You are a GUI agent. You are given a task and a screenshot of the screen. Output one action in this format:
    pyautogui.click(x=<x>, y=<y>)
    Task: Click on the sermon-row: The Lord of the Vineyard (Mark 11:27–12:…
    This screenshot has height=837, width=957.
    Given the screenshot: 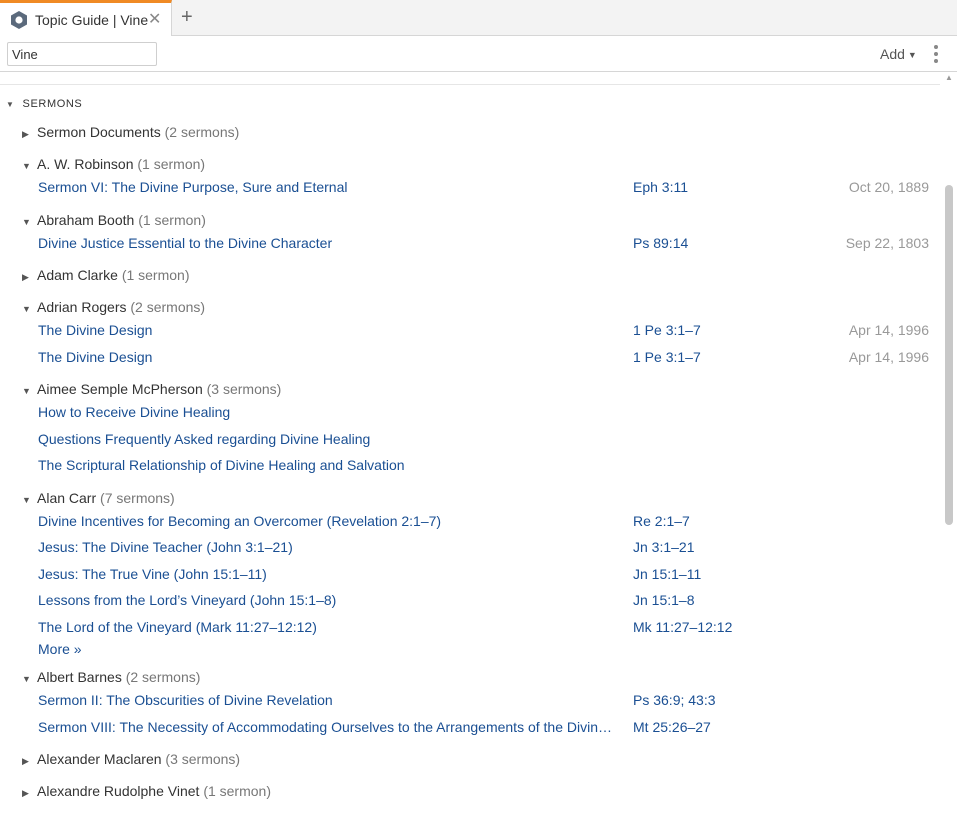 What is the action you would take?
    pyautogui.click(x=470, y=630)
    